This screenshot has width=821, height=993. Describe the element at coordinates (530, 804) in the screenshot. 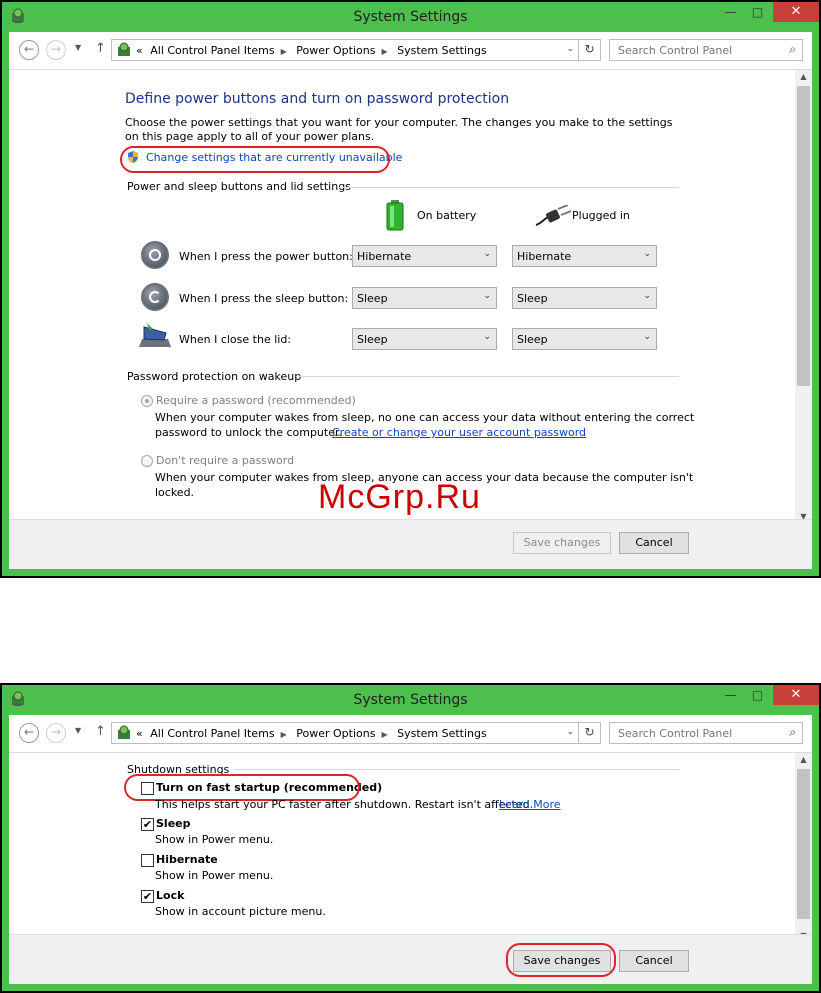

I see `learn-more-link: Learn More` at that location.